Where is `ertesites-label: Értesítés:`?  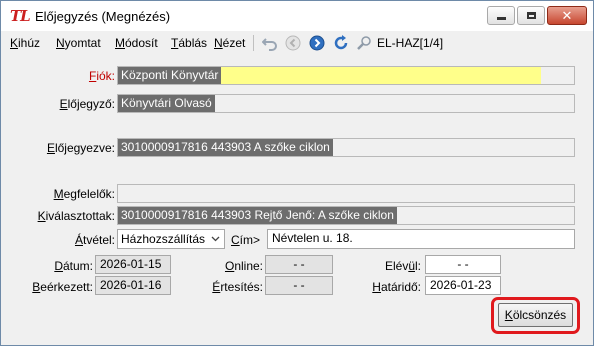
ertesites-label: Értesítés: is located at coordinates (237, 287).